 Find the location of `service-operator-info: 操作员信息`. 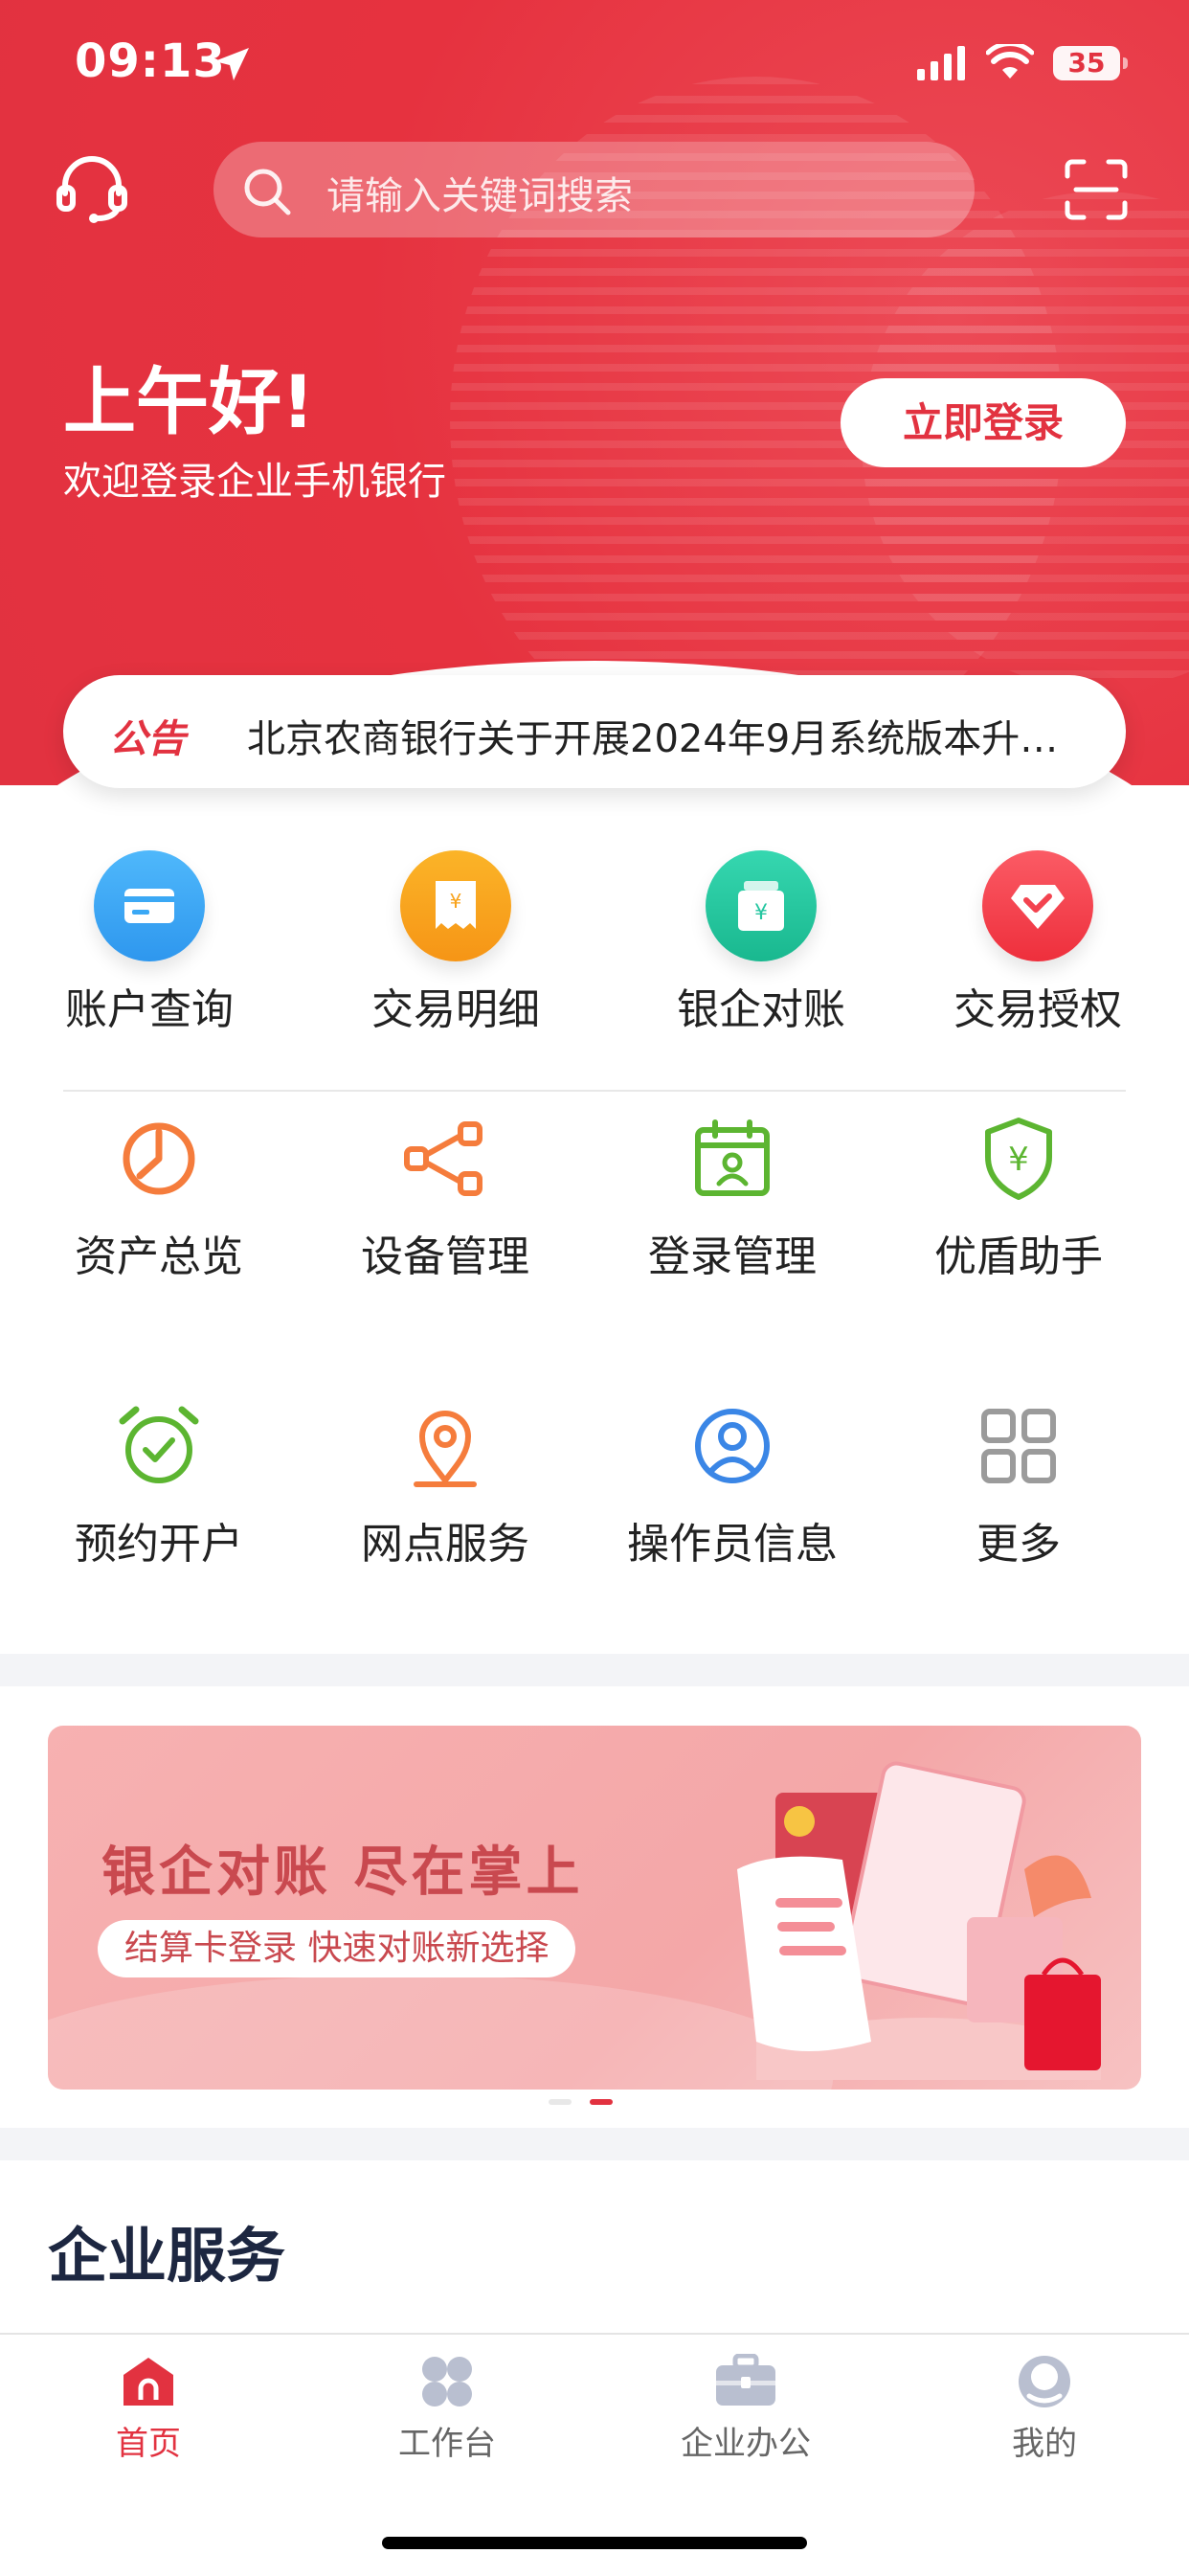

service-operator-info: 操作员信息 is located at coordinates (732, 1485).